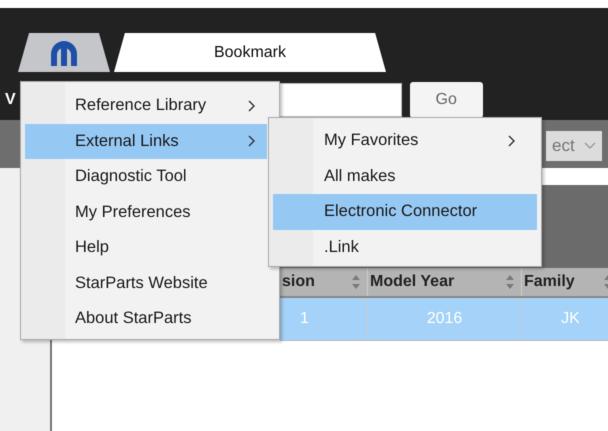 The width and height of the screenshot is (608, 431). What do you see at coordinates (446, 100) in the screenshot?
I see `go-button: Go` at bounding box center [446, 100].